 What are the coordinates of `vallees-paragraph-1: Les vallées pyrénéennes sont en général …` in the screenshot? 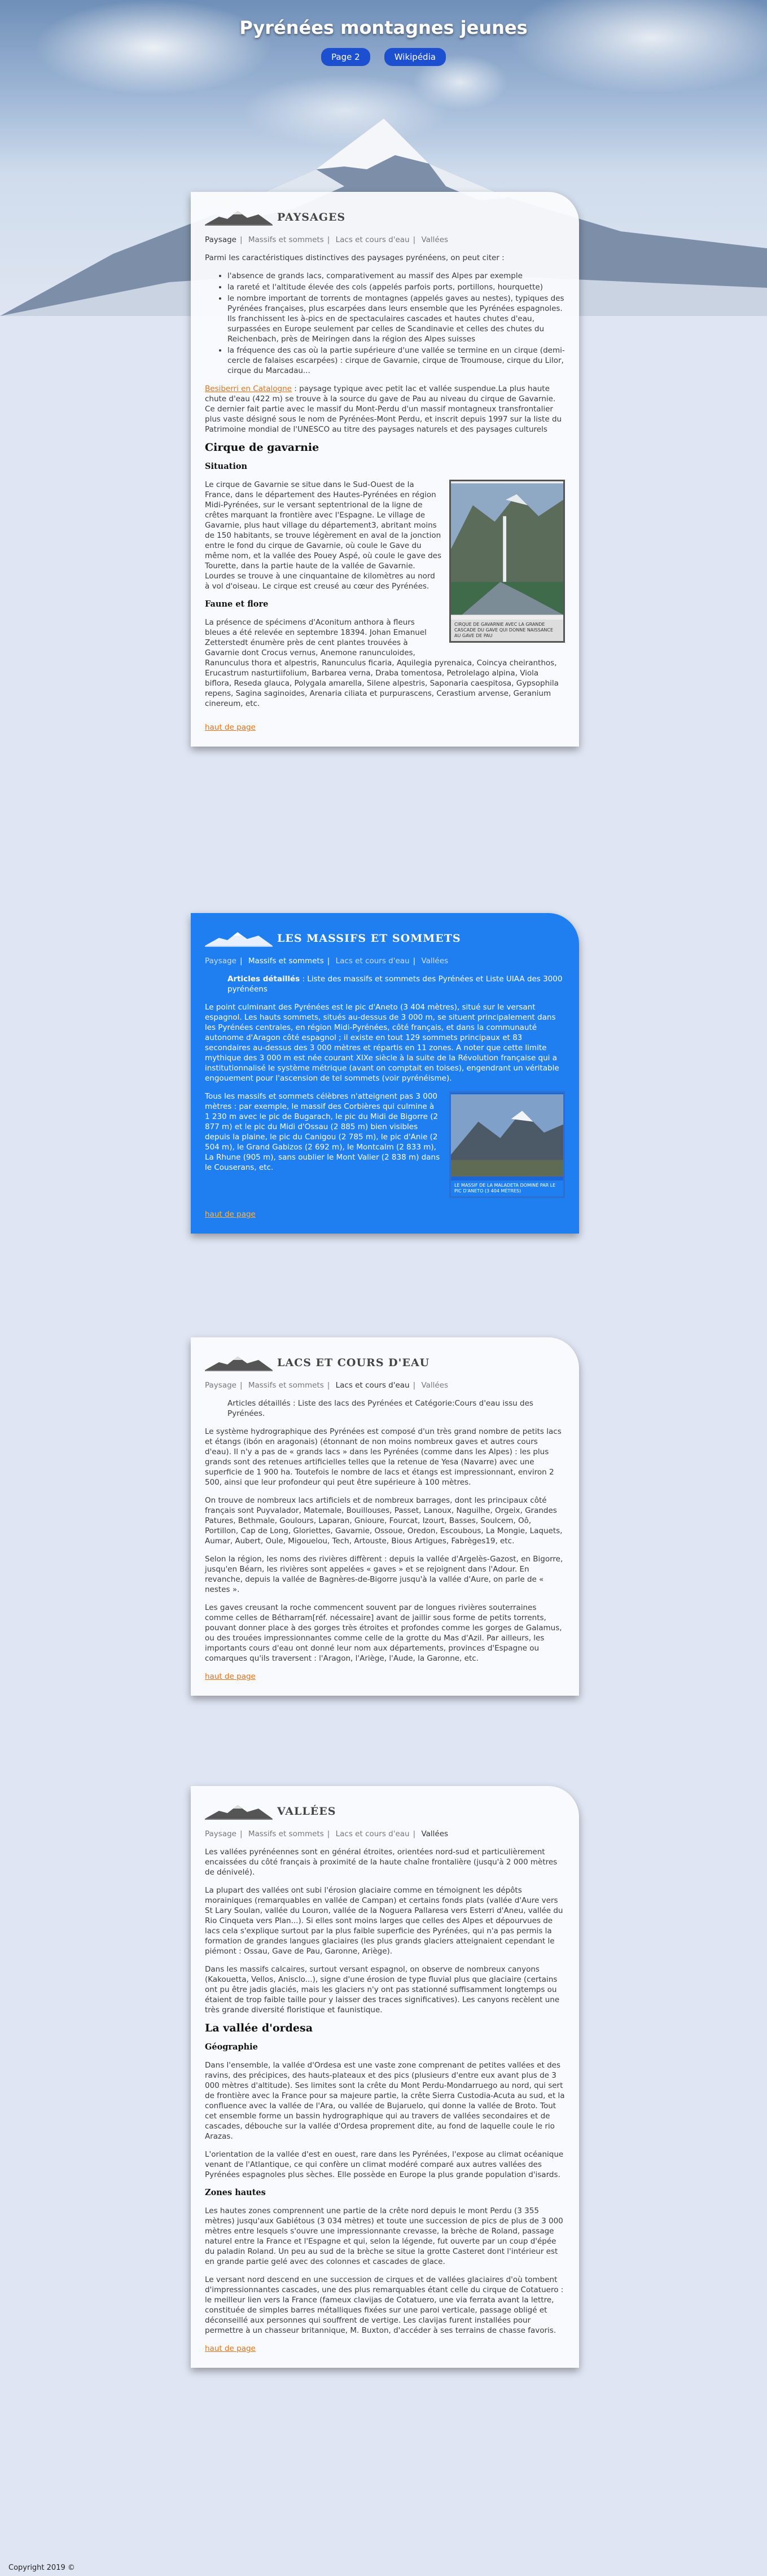 It's located at (381, 1862).